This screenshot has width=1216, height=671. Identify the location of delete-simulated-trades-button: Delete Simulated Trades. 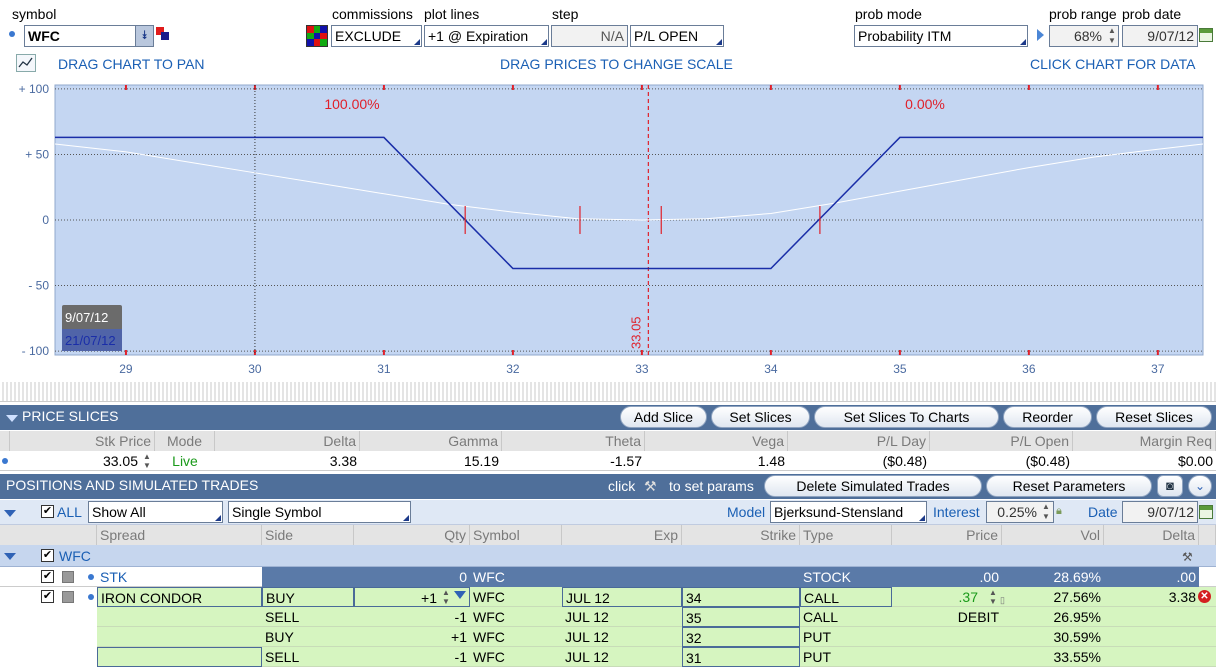
(873, 486).